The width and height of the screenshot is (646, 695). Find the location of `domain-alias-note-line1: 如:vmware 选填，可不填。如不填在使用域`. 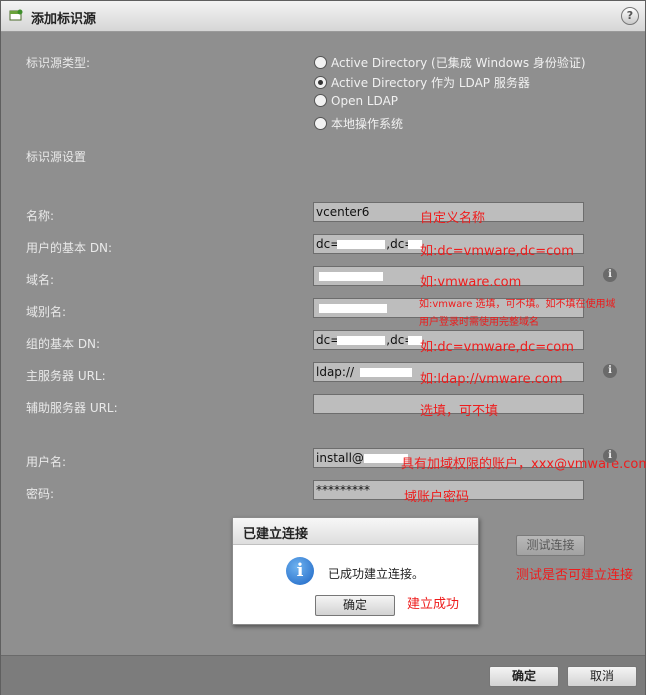

domain-alias-note-line1: 如:vmware 选填，可不填。如不填在使用域 is located at coordinates (517, 304).